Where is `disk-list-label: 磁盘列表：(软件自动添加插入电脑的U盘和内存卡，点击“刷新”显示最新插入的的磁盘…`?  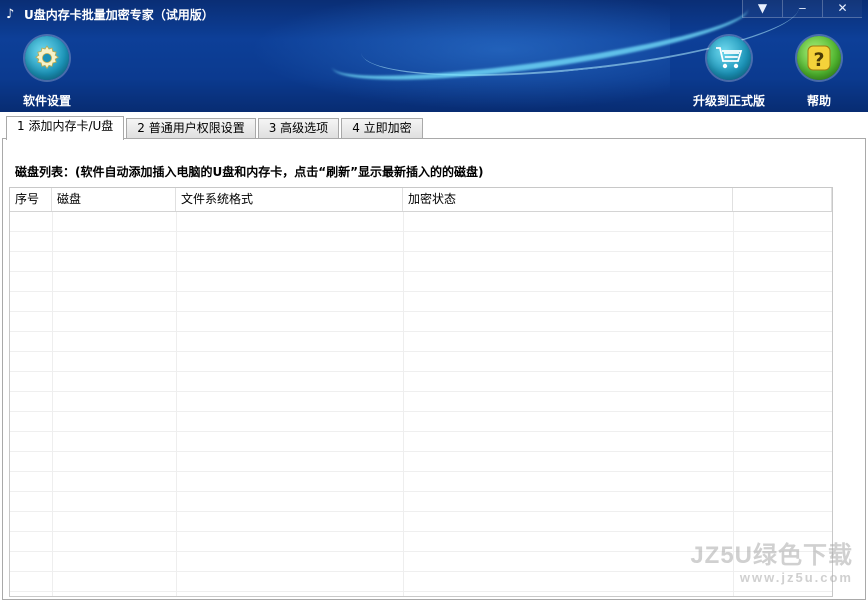
disk-list-label: 磁盘列表：(软件自动添加插入电脑的U盘和内存卡，点击“刷新”显示最新插入的的磁盘… is located at coordinates (249, 172).